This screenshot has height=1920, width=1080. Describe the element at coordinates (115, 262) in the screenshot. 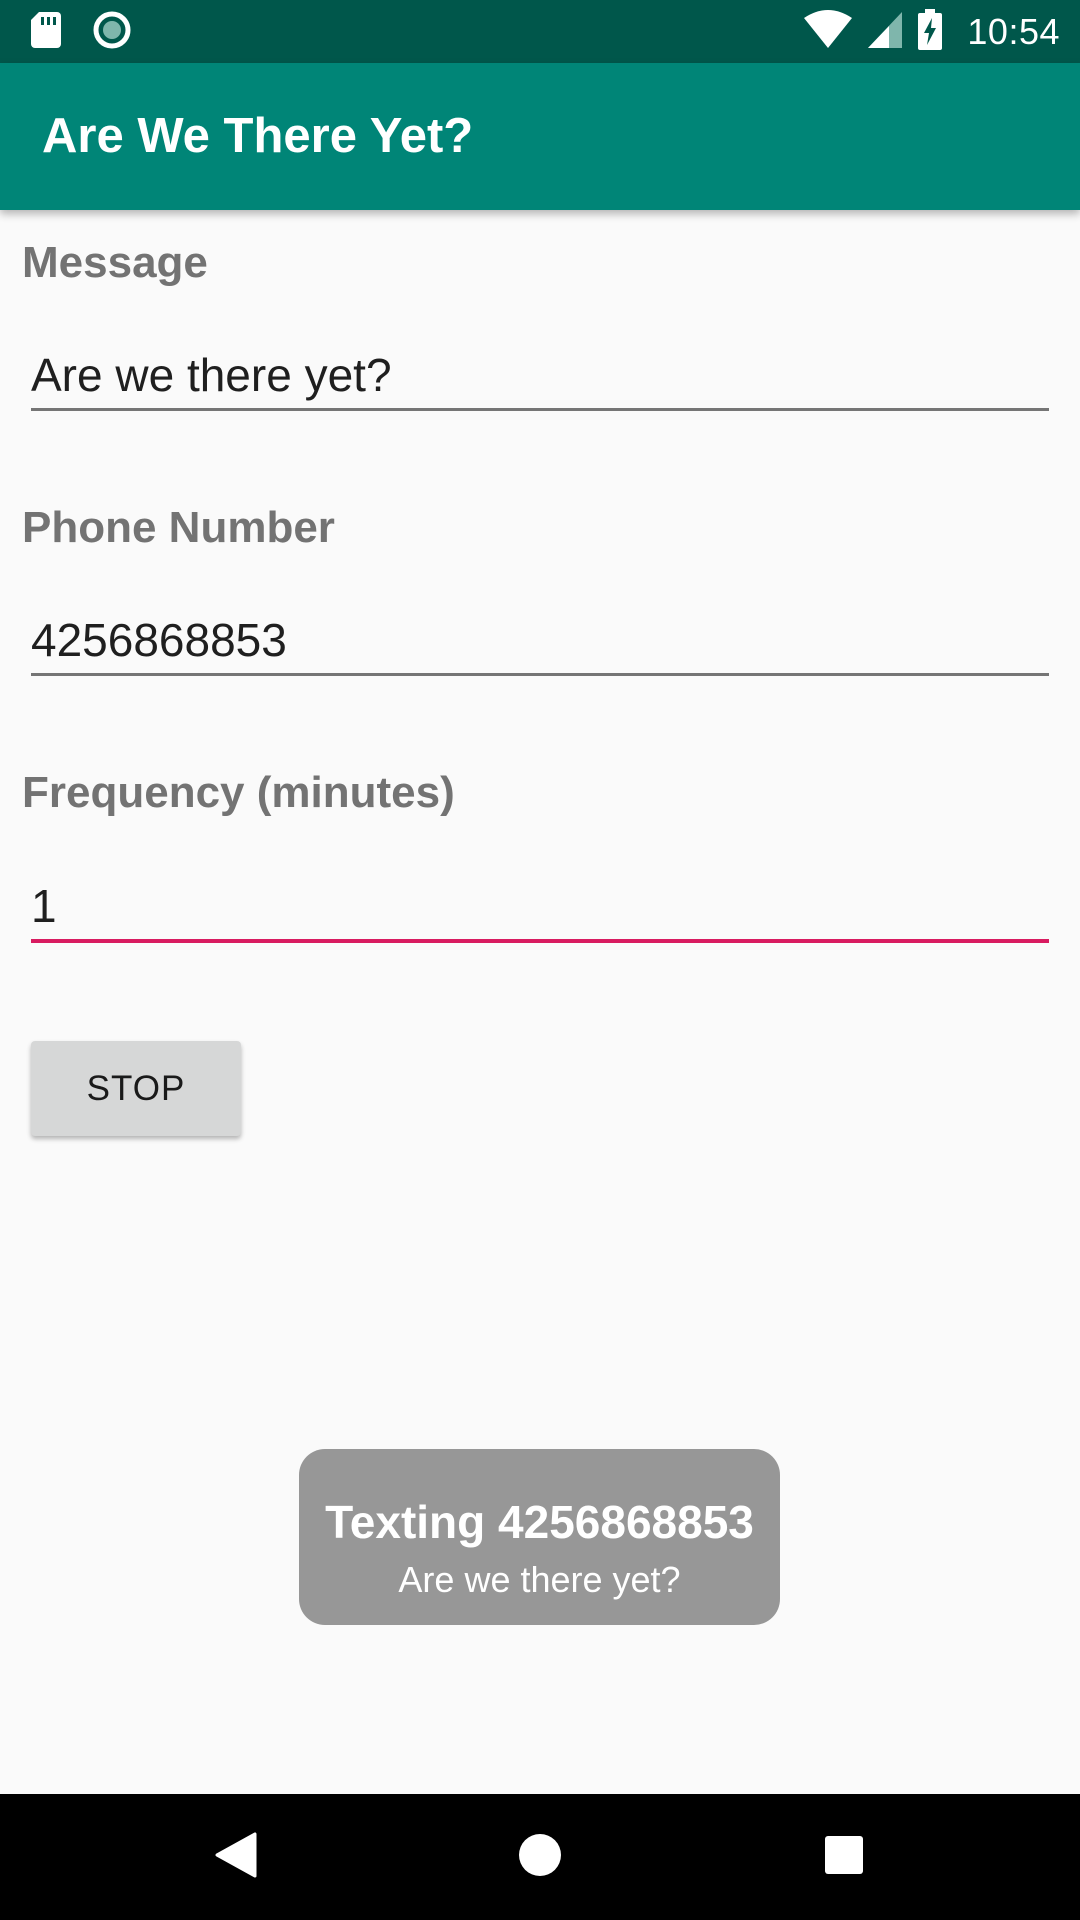

I see `message-label: Message` at that location.